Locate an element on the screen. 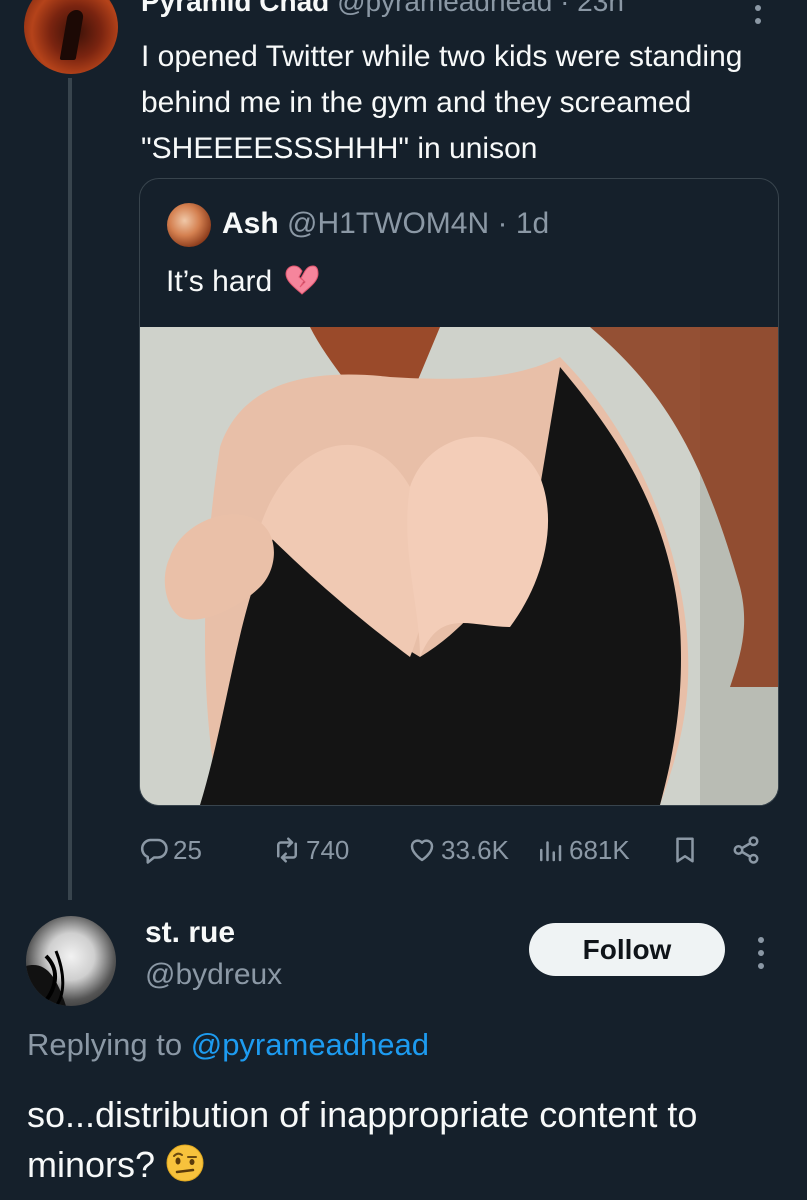 This screenshot has height=1200, width=807. replying-to: Replying to @pyrameadhead is located at coordinates (228, 1045).